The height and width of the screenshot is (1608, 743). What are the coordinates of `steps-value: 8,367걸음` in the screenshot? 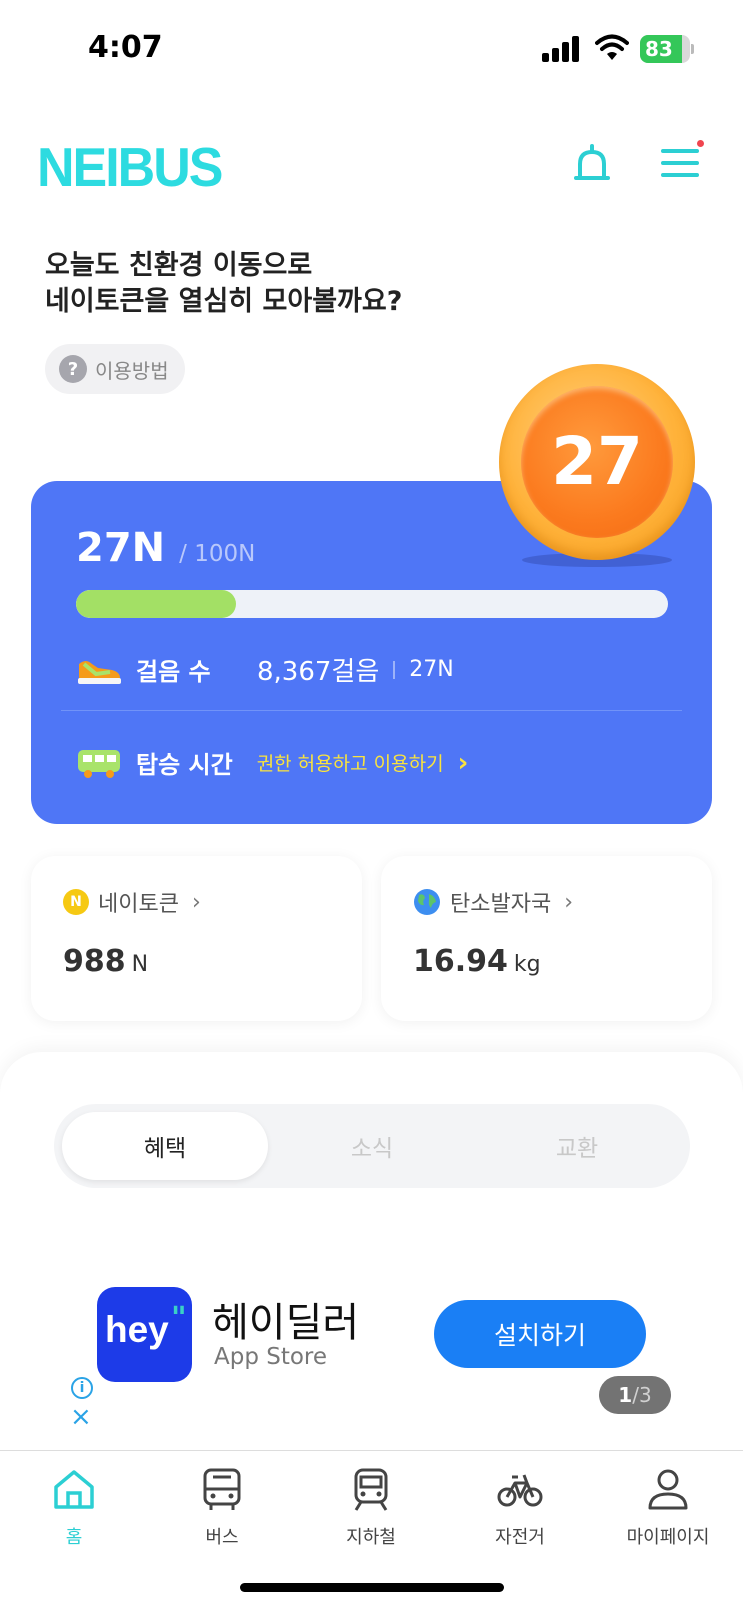 It's located at (318, 672).